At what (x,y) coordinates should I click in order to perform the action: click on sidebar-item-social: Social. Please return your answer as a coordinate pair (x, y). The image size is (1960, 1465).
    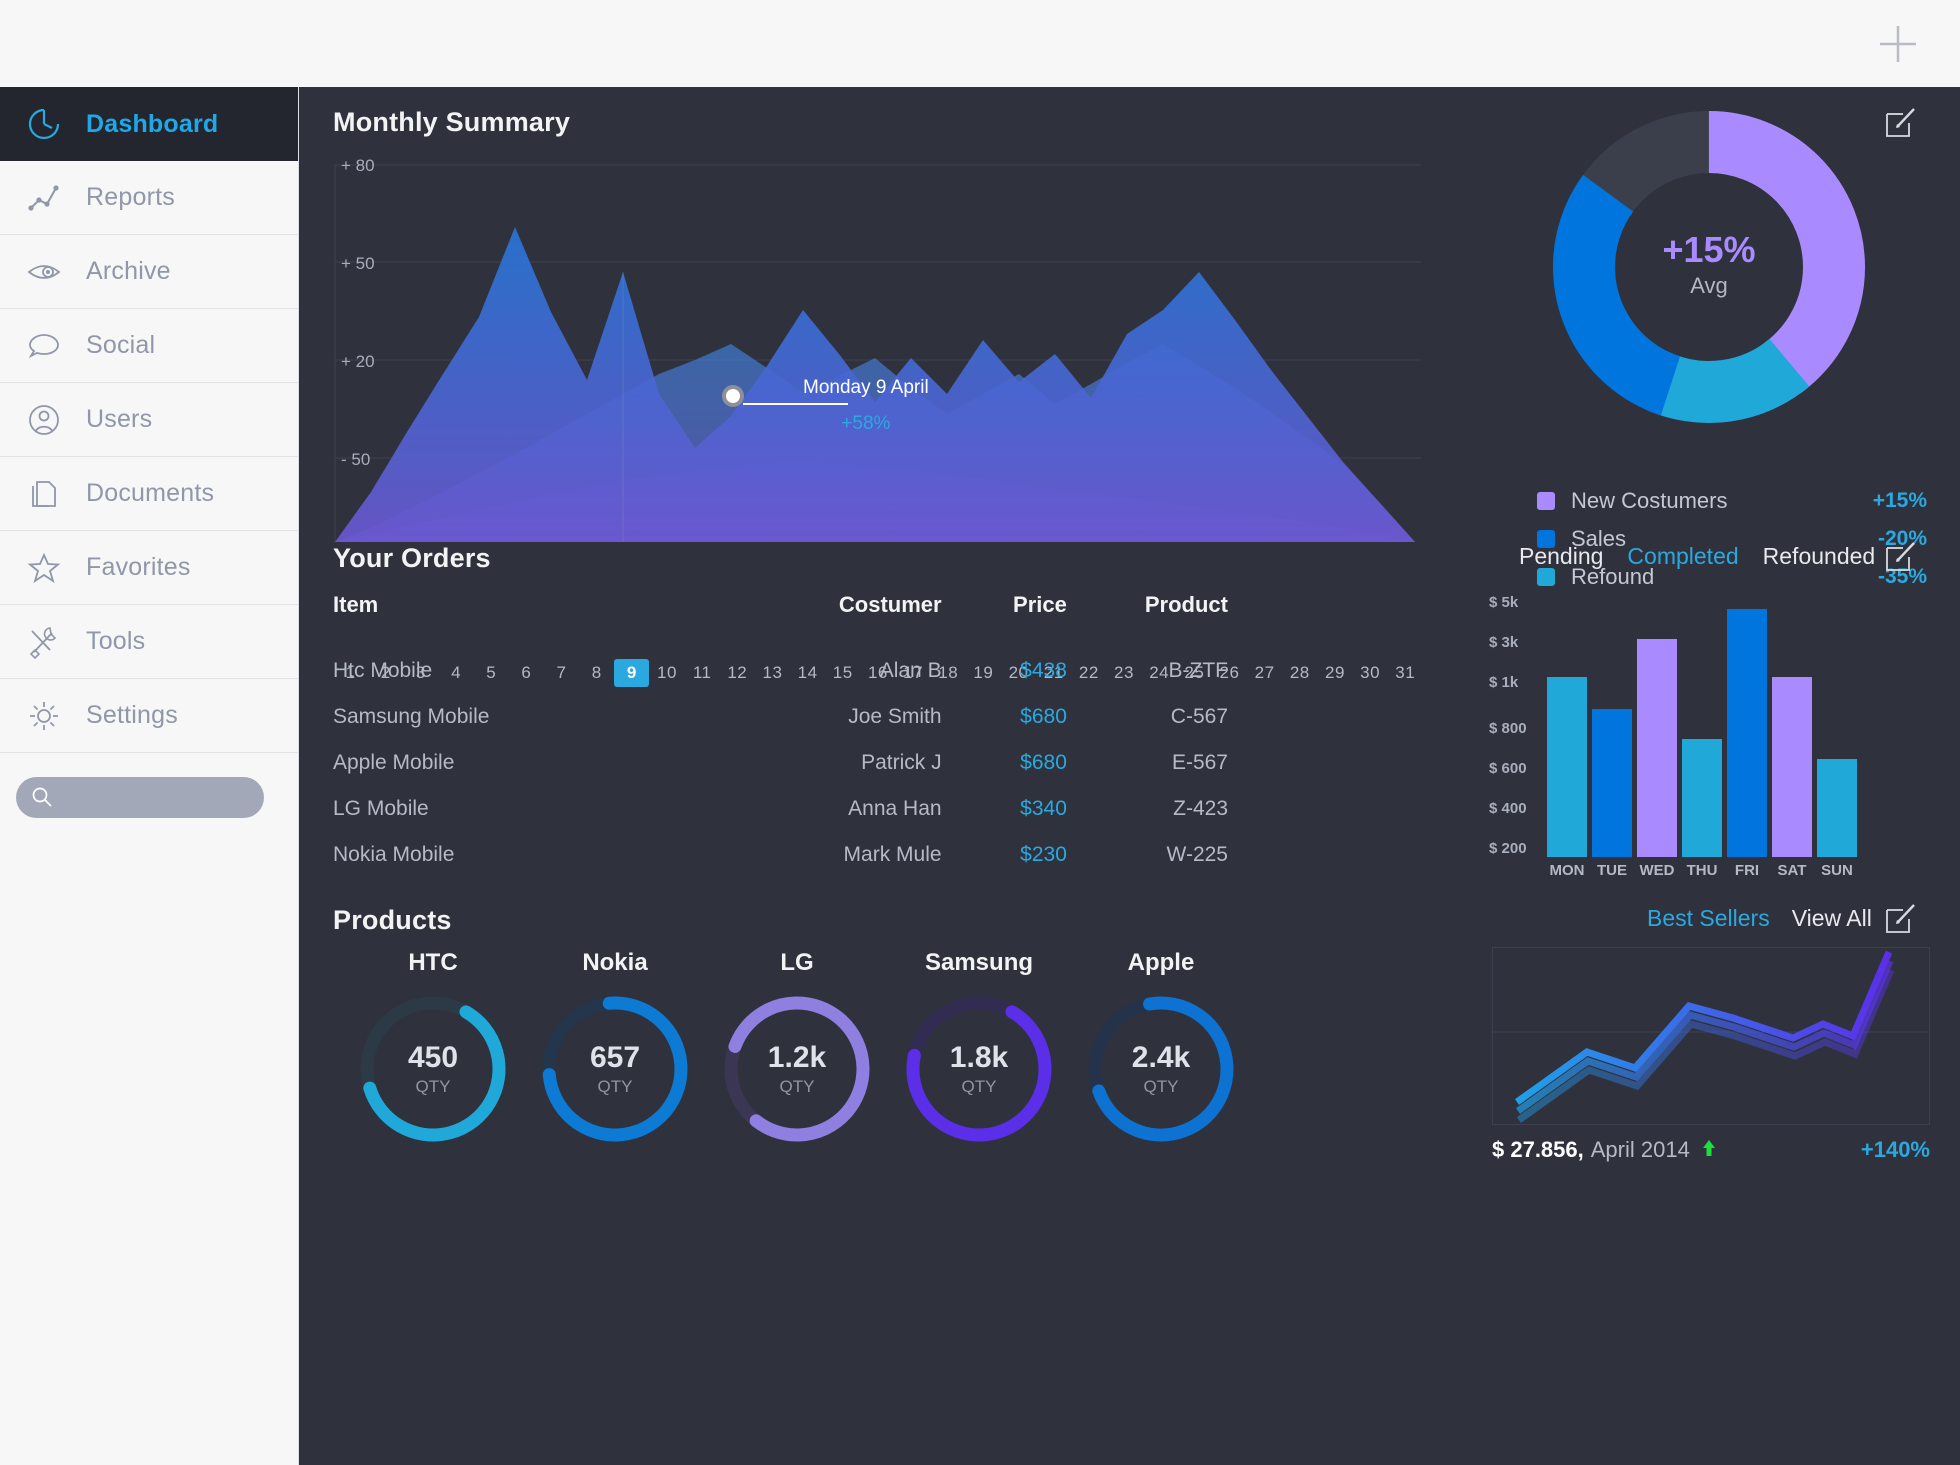
    Looking at the image, I should click on (149, 346).